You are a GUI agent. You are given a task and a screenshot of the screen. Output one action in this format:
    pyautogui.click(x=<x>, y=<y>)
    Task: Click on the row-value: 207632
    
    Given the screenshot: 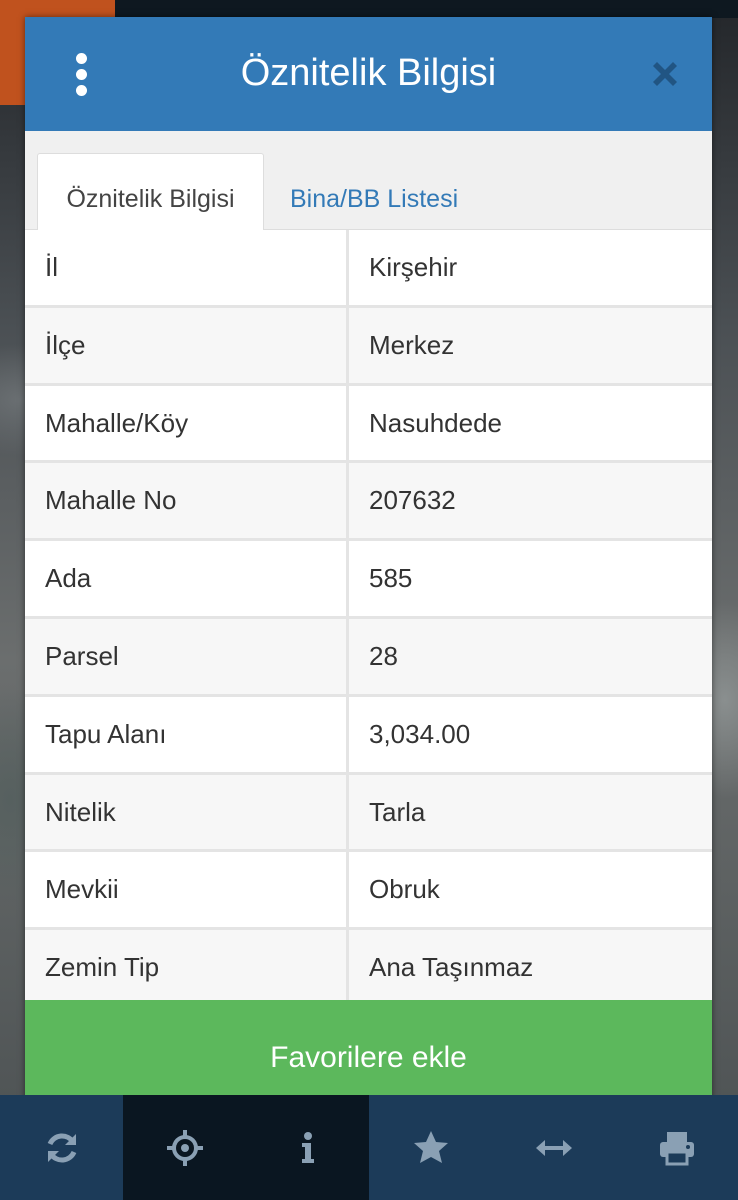 What is the action you would take?
    pyautogui.click(x=412, y=500)
    